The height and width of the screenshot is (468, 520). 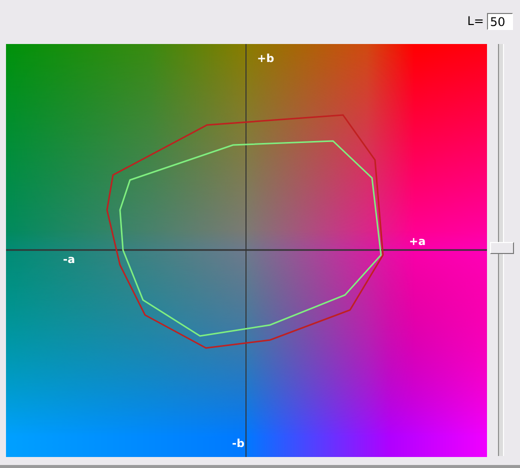 What do you see at coordinates (265, 58) in the screenshot?
I see `axis-label: +b` at bounding box center [265, 58].